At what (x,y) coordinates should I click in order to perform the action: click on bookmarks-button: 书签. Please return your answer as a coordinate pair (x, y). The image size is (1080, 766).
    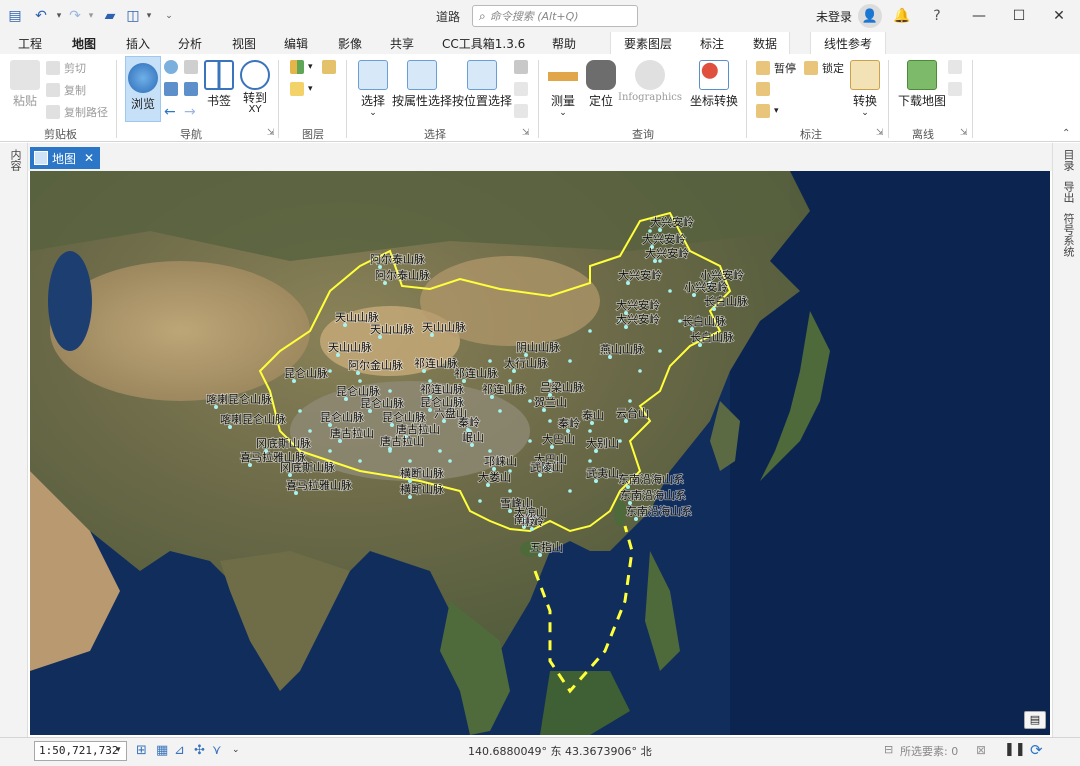
    Looking at the image, I should click on (219, 84).